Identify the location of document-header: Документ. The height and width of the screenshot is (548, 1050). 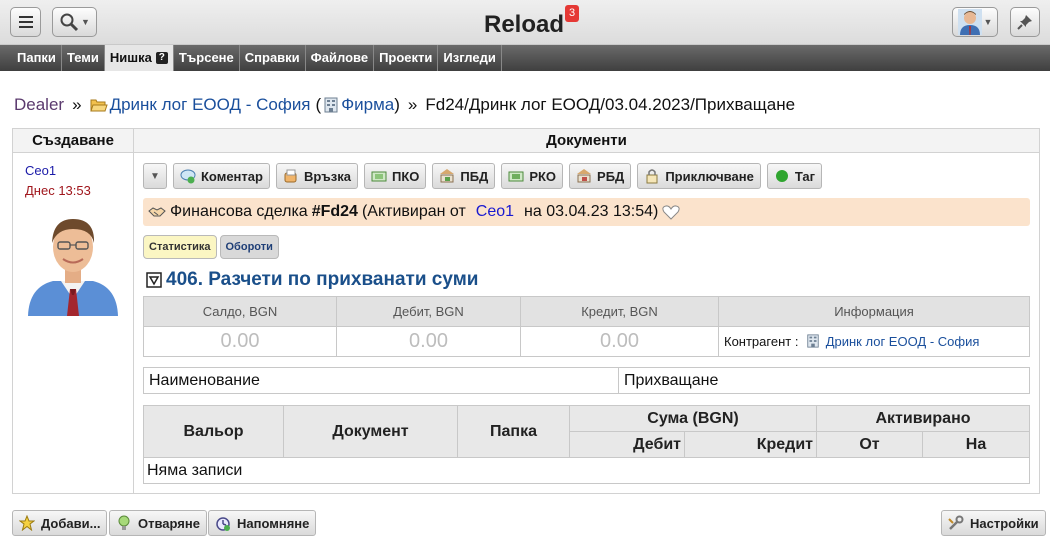
(370, 431).